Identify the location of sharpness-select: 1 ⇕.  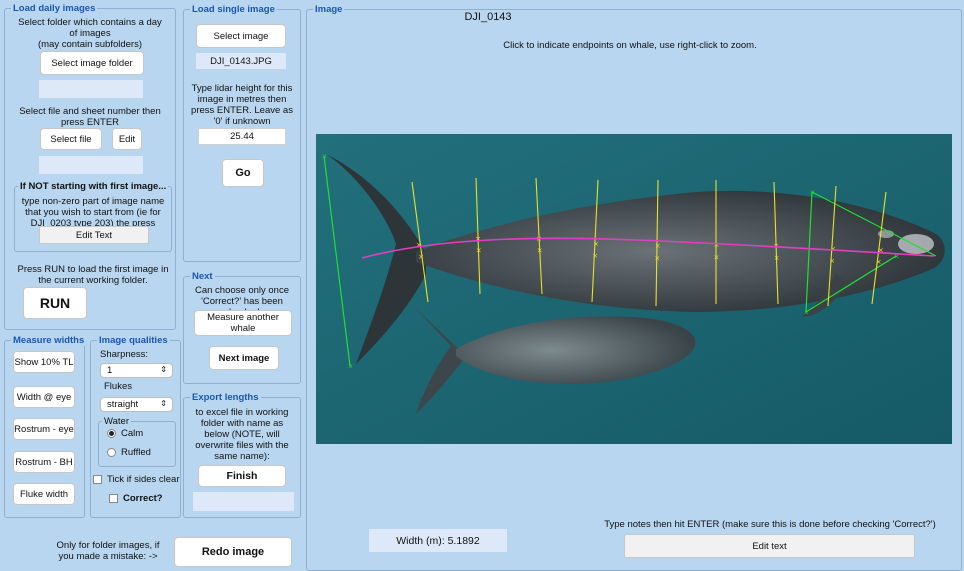
(136, 370).